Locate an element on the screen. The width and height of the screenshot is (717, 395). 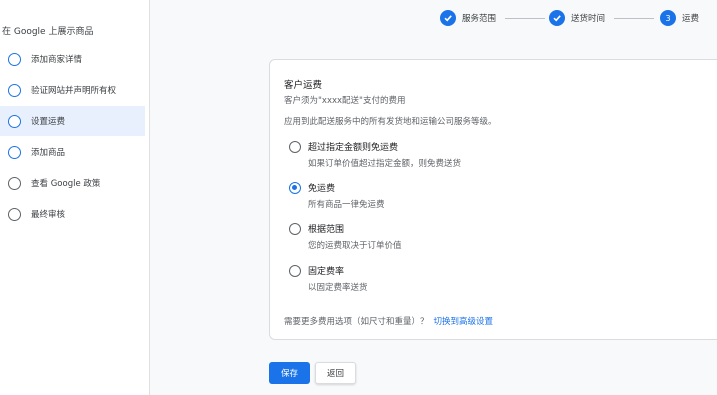
sidebar-item-shipping: 设置运费 is located at coordinates (72, 121).